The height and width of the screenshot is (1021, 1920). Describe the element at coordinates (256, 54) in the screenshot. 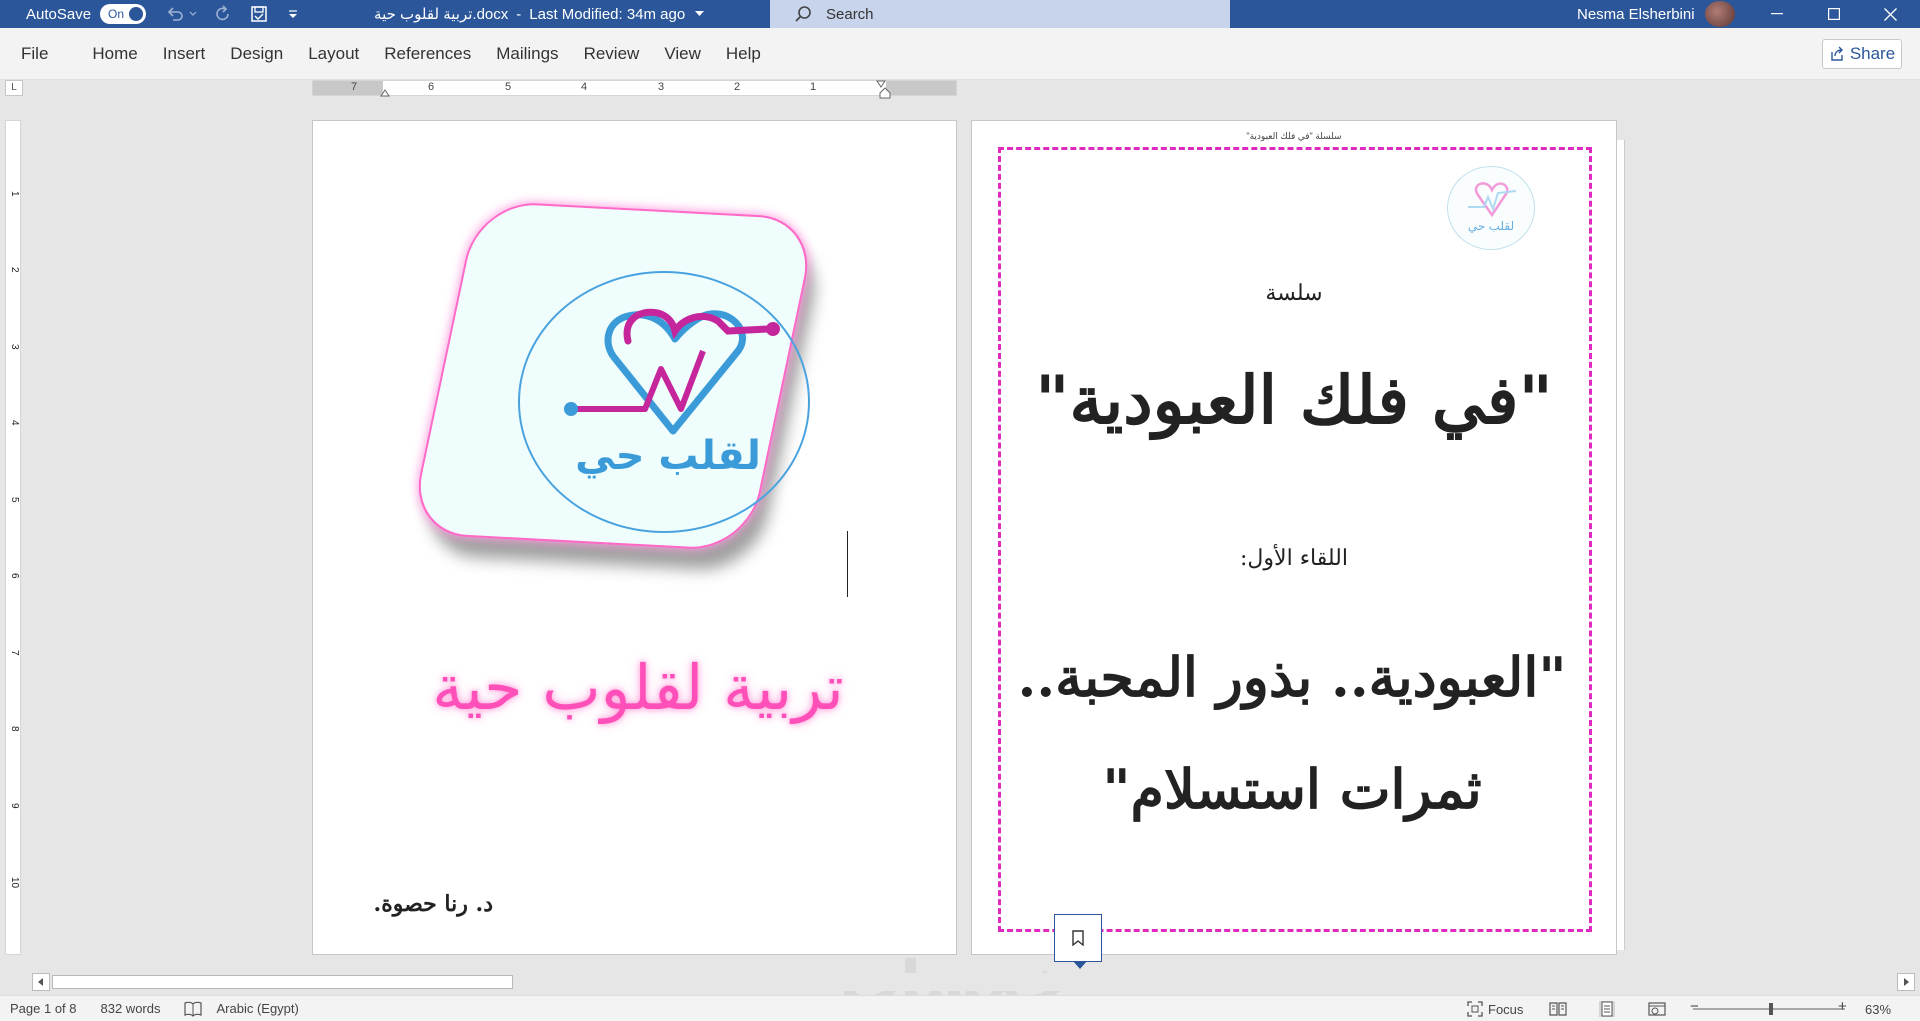

I see `tab-design: Design` at that location.